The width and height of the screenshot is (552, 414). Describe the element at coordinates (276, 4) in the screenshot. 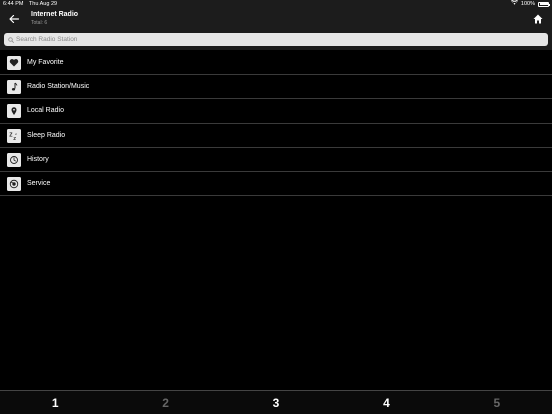

I see `status-bar: 6:44 PM Thu Aug 29 100%` at that location.